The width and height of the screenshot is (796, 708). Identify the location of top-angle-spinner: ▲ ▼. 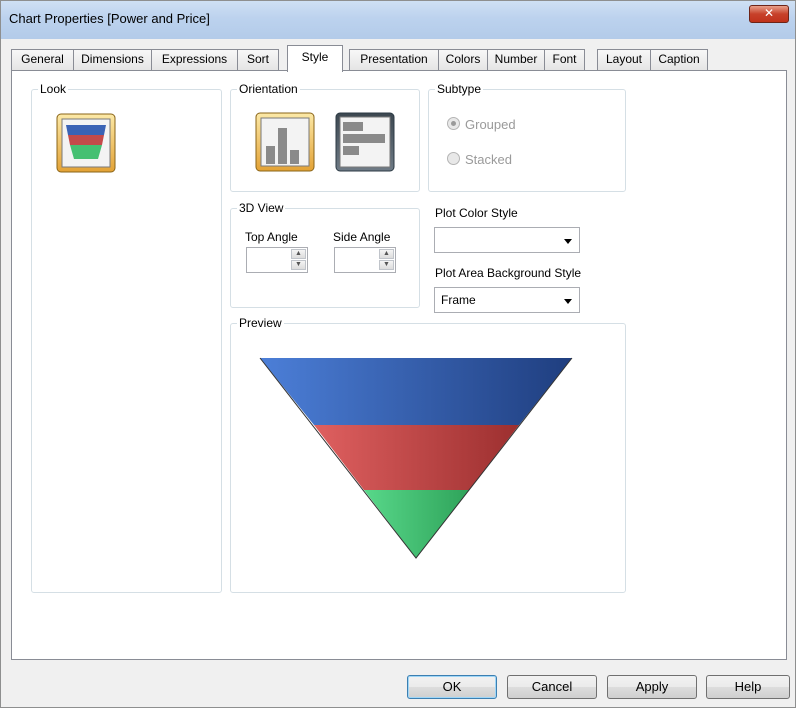
(277, 260).